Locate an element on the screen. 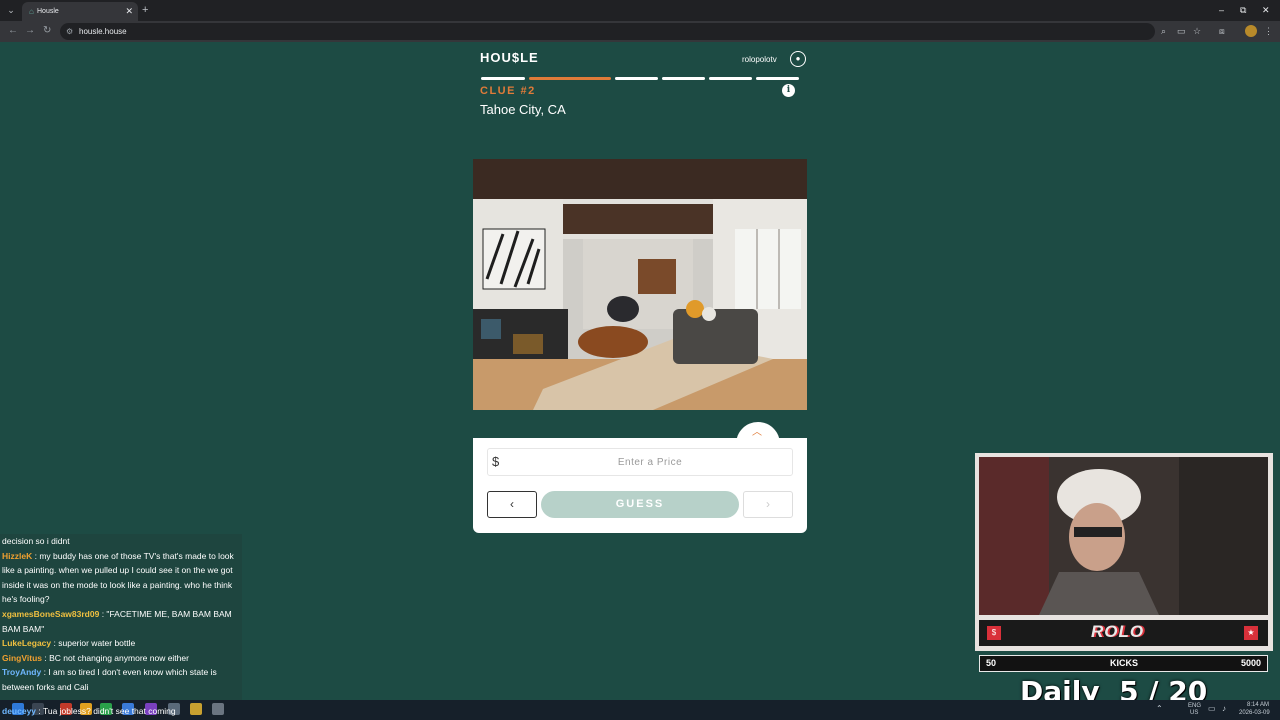 The width and height of the screenshot is (1280, 720). reload-icon: ↻ is located at coordinates (47, 31).